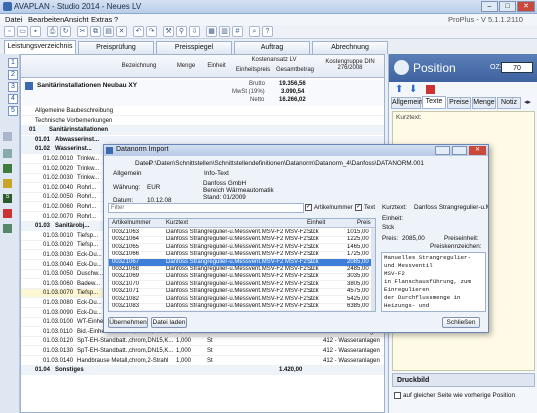 The height and width of the screenshot is (413, 537). What do you see at coordinates (13, 87) in the screenshot?
I see `level-3-button: 3` at bounding box center [13, 87].